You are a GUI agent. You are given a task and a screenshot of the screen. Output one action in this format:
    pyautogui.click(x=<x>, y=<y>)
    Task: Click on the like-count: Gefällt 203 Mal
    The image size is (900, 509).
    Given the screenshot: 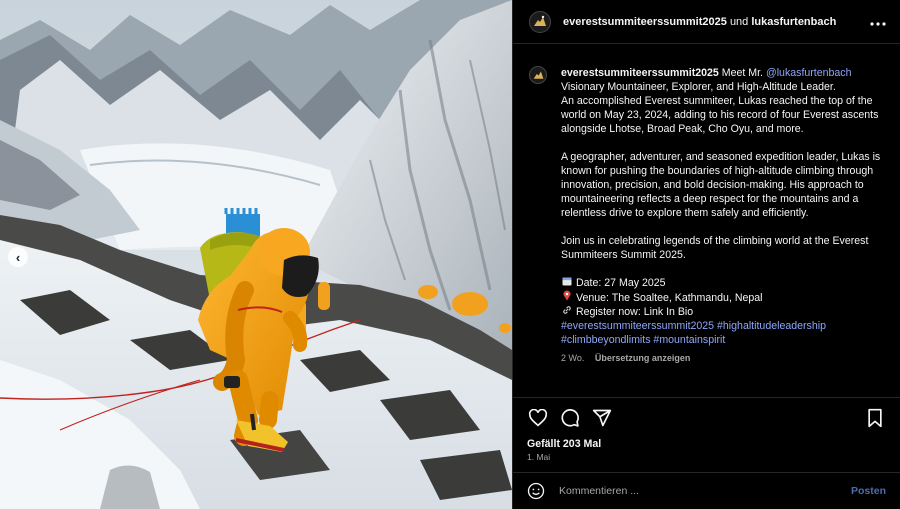 What is the action you would take?
    pyautogui.click(x=706, y=444)
    